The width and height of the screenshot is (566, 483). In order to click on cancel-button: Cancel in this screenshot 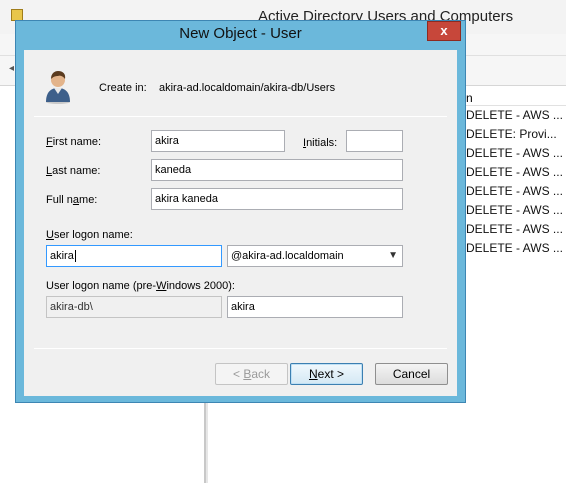, I will do `click(411, 374)`.